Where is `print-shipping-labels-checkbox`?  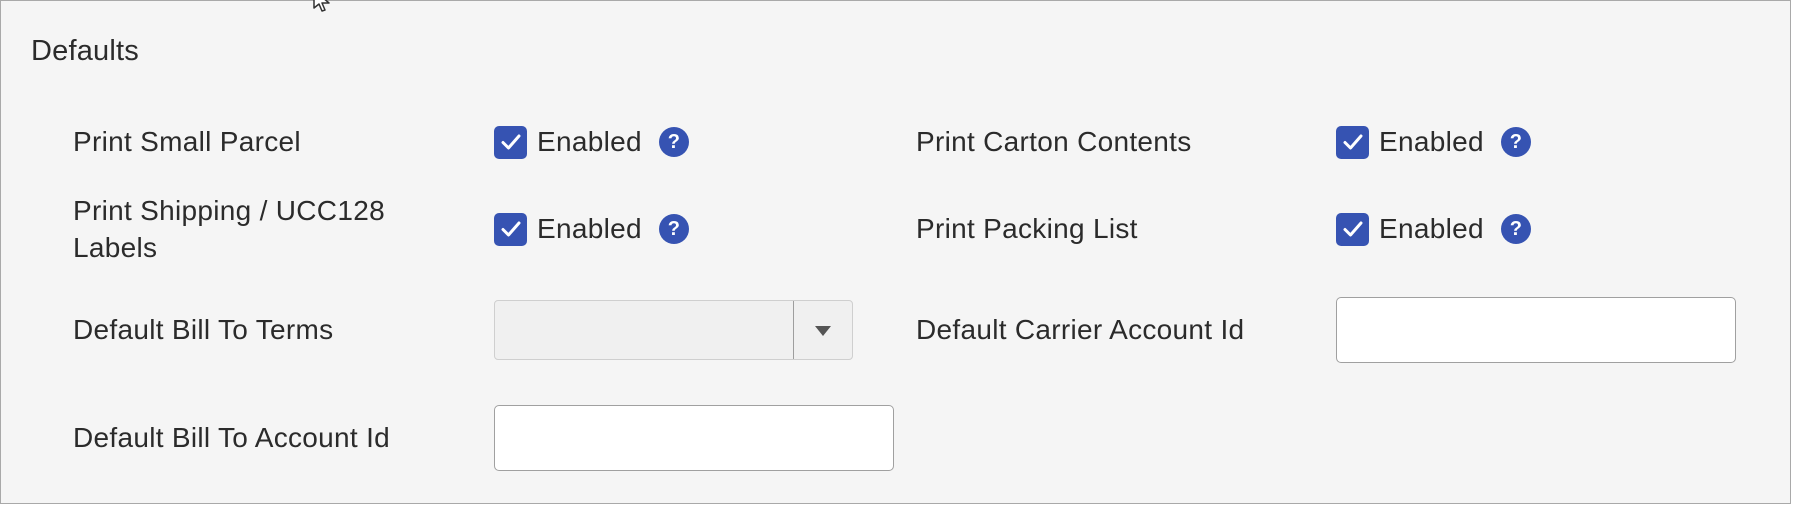 print-shipping-labels-checkbox is located at coordinates (510, 229).